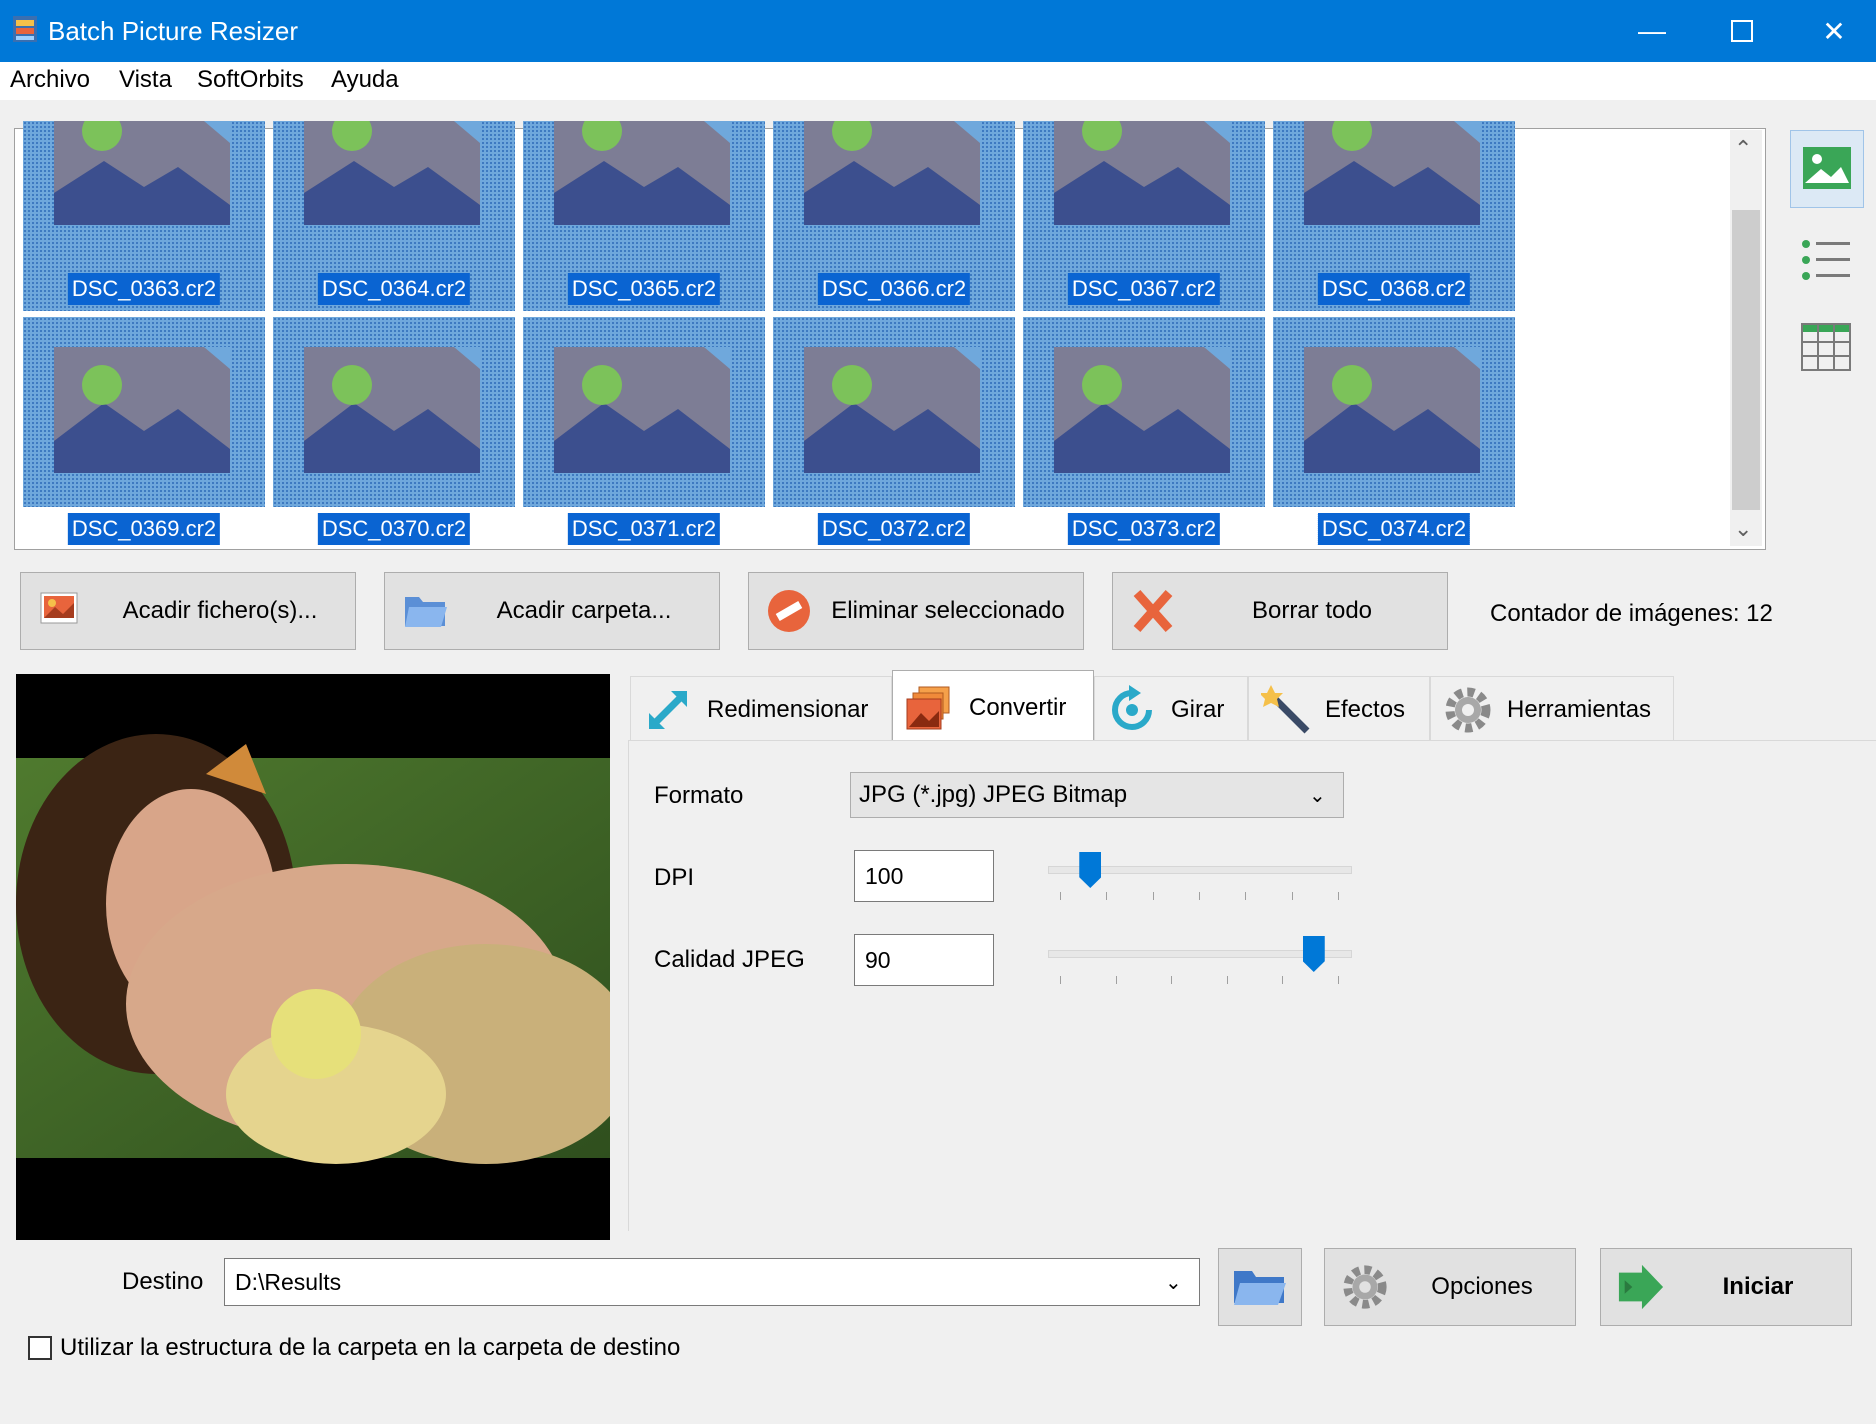  Describe the element at coordinates (394, 529) in the screenshot. I see `thumbnail-label: DSC_0370.cr2` at that location.